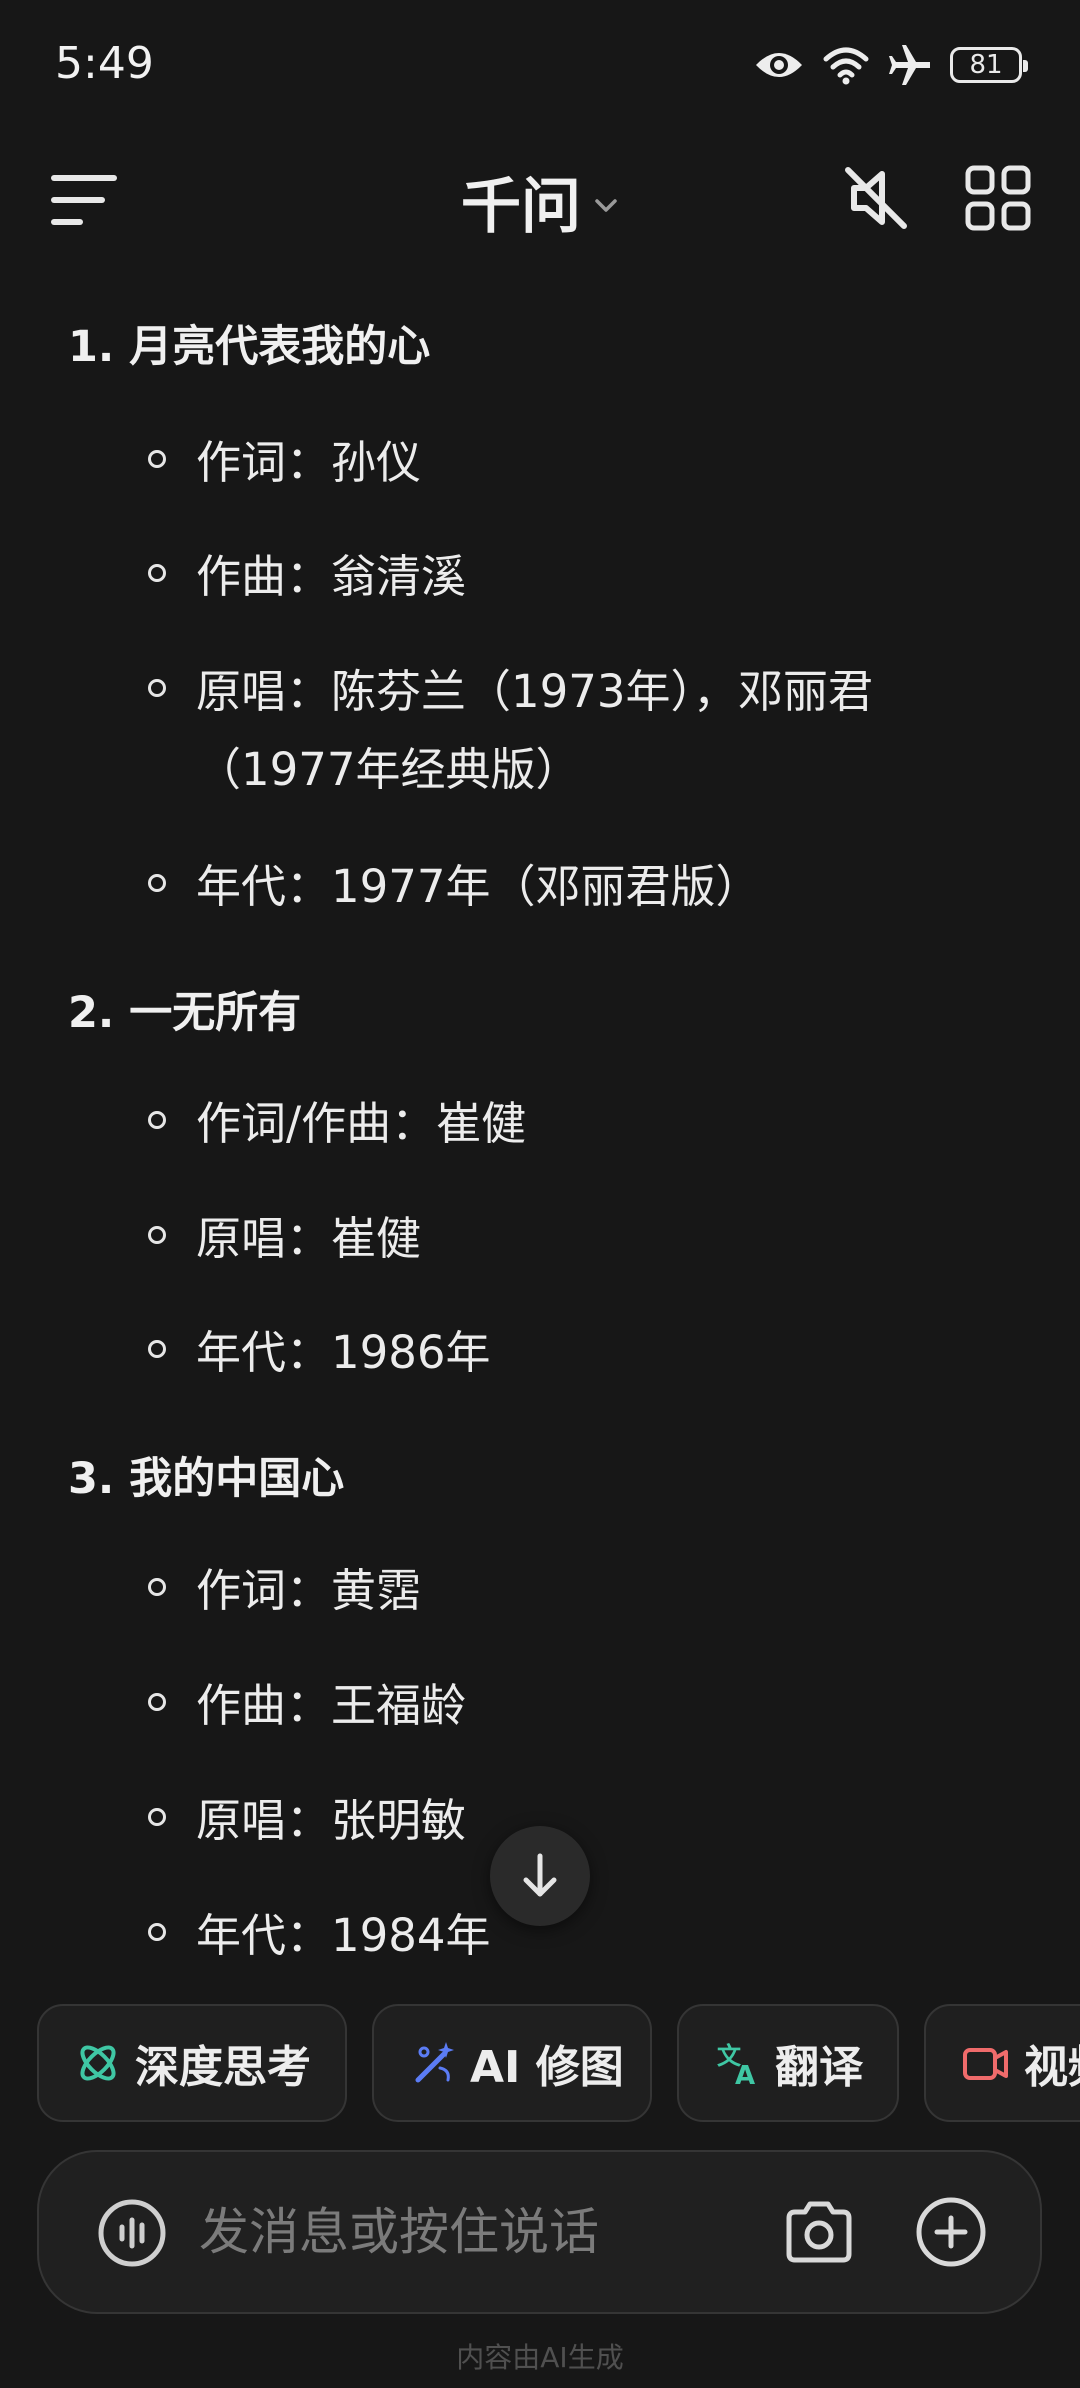 This screenshot has width=1080, height=2388. I want to click on list-item: 作词/作曲：崔健, so click(552, 1124).